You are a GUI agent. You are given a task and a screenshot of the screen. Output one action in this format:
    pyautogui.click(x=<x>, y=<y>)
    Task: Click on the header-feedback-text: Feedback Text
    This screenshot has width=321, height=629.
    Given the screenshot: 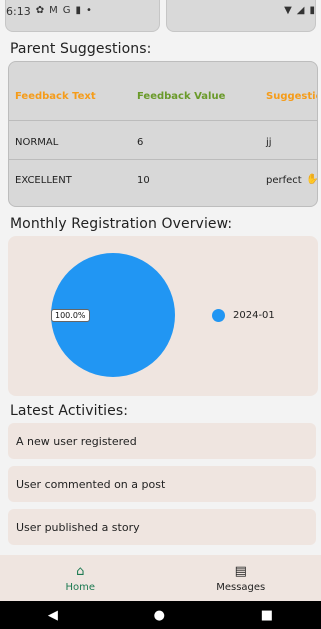 What is the action you would take?
    pyautogui.click(x=55, y=96)
    